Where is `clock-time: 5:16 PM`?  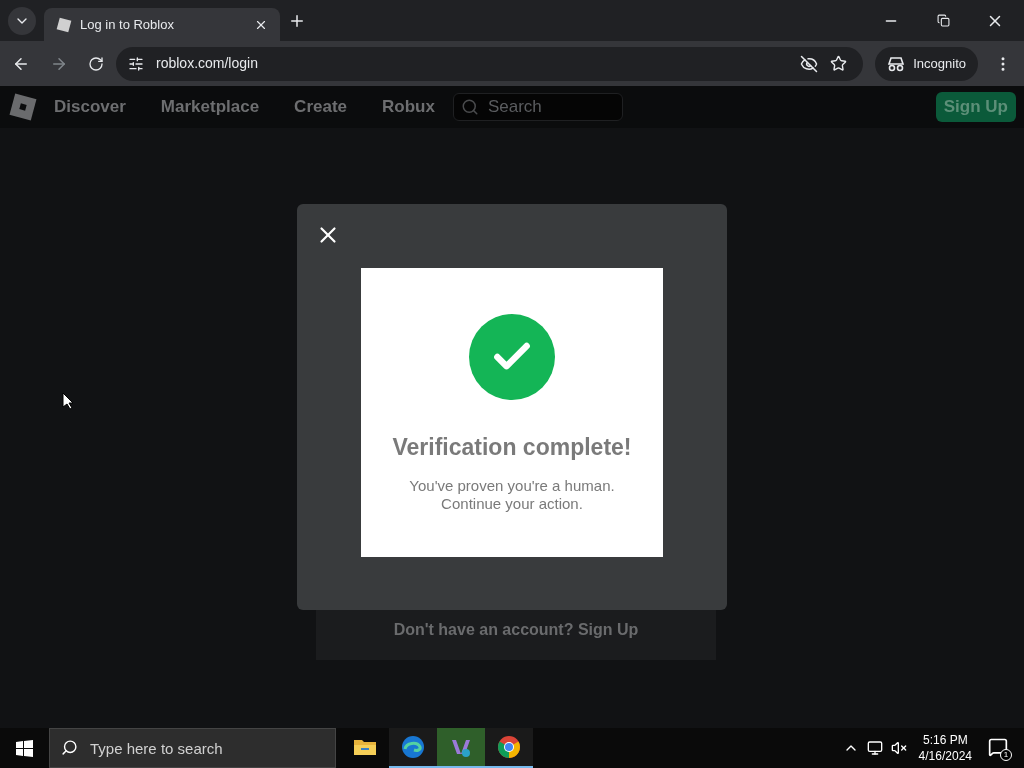
clock-time: 5:16 PM is located at coordinates (945, 740).